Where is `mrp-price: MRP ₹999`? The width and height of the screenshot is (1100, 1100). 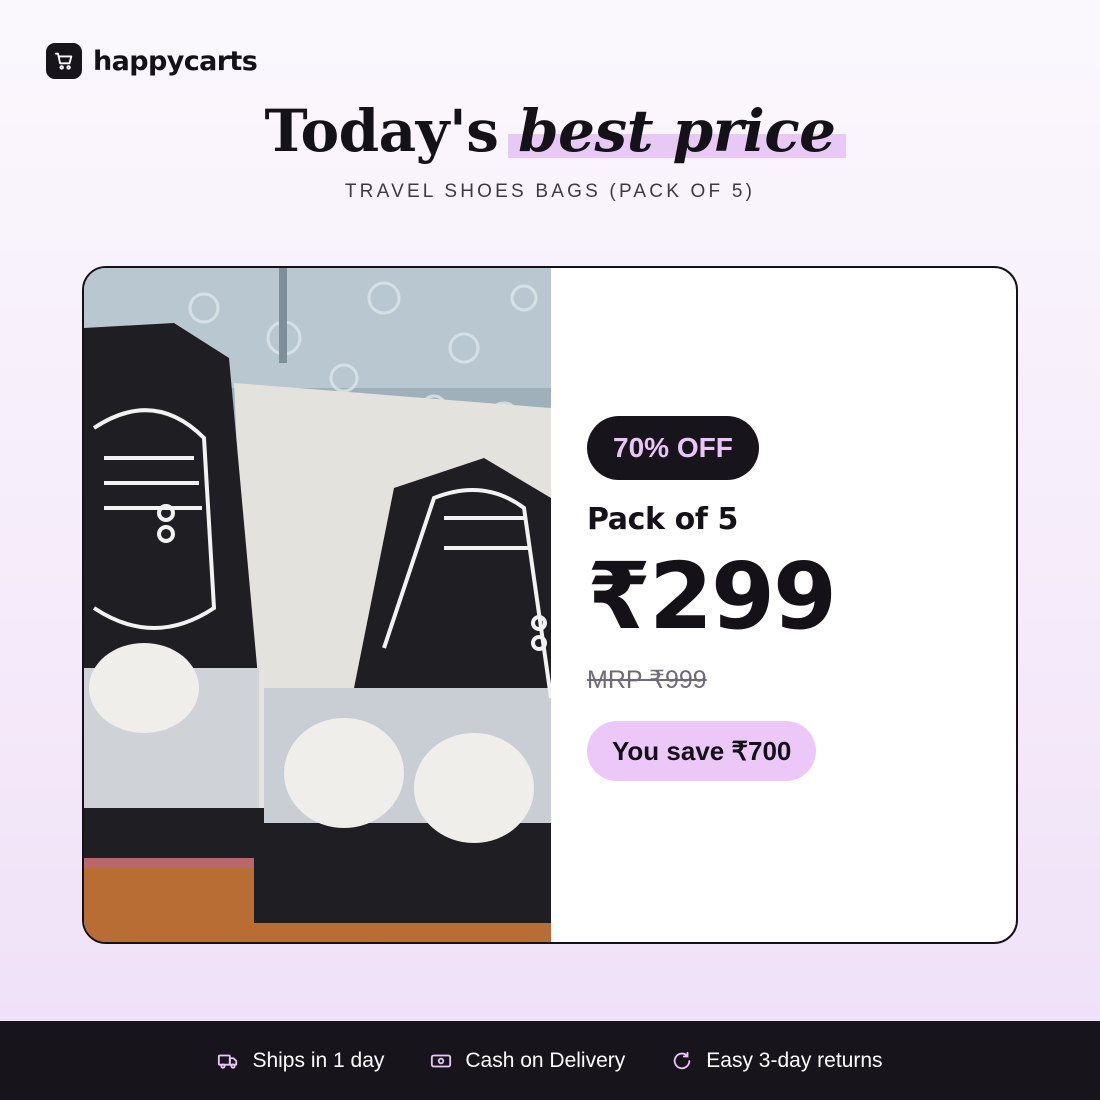 mrp-price: MRP ₹999 is located at coordinates (647, 680).